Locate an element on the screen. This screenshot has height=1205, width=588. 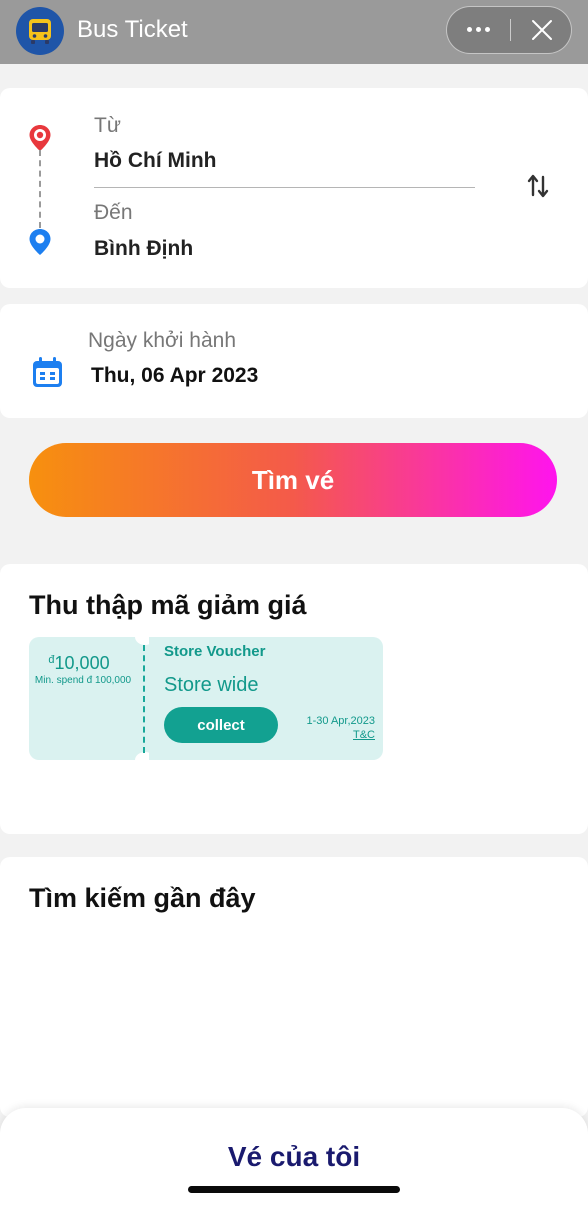
my-tickets-button: Vé của tôi is located at coordinates (294, 1157).